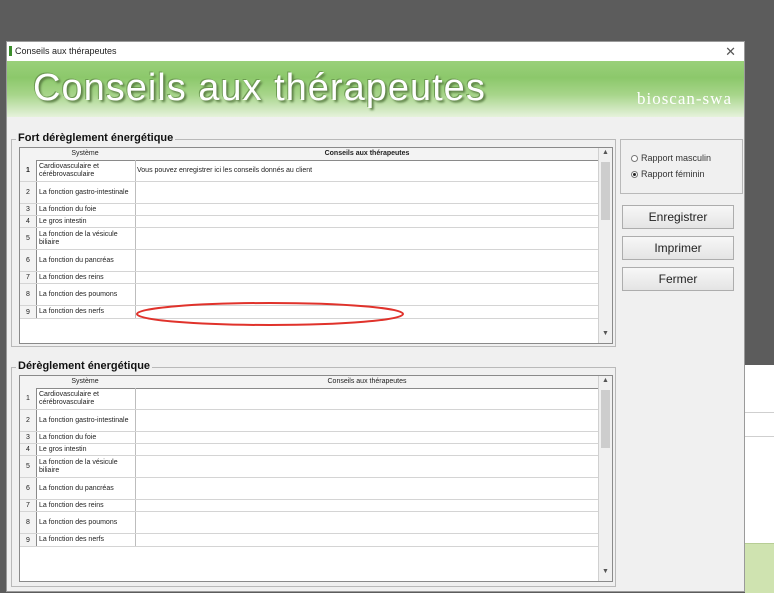 Image resolution: width=774 pixels, height=593 pixels. I want to click on table-row: 9 La fonction des nerfs, so click(310, 540).